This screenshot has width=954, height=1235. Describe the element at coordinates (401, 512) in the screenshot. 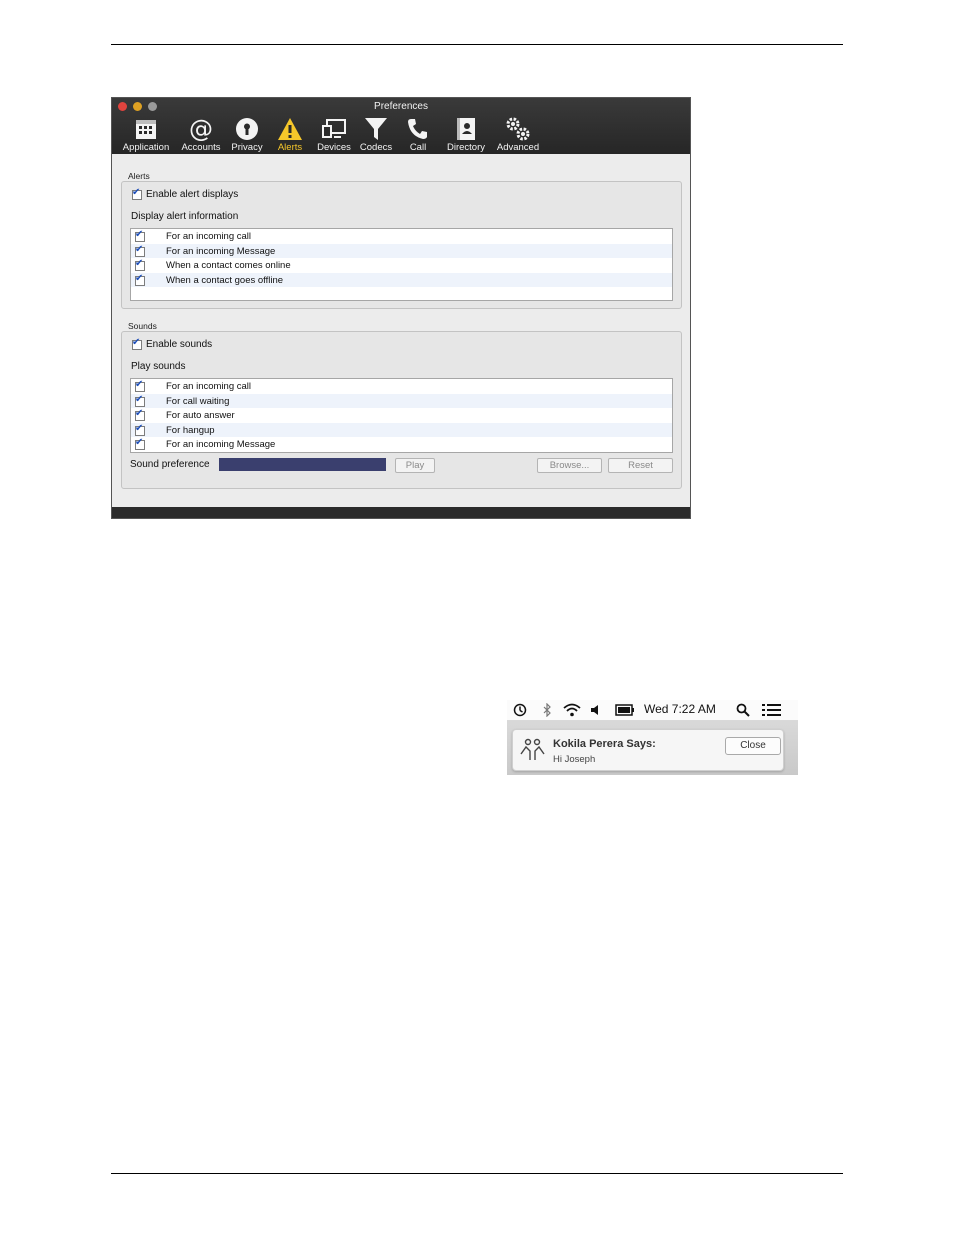

I see `window-bottom-bar` at that location.